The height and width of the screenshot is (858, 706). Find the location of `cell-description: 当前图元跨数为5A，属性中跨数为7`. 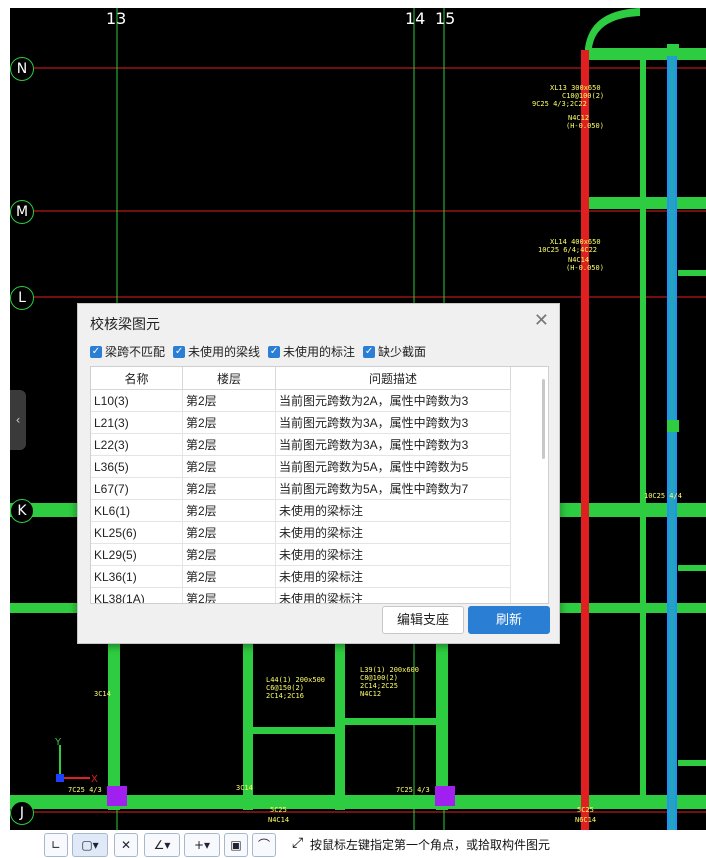

cell-description: 当前图元跨数为5A，属性中跨数为7 is located at coordinates (393, 488).